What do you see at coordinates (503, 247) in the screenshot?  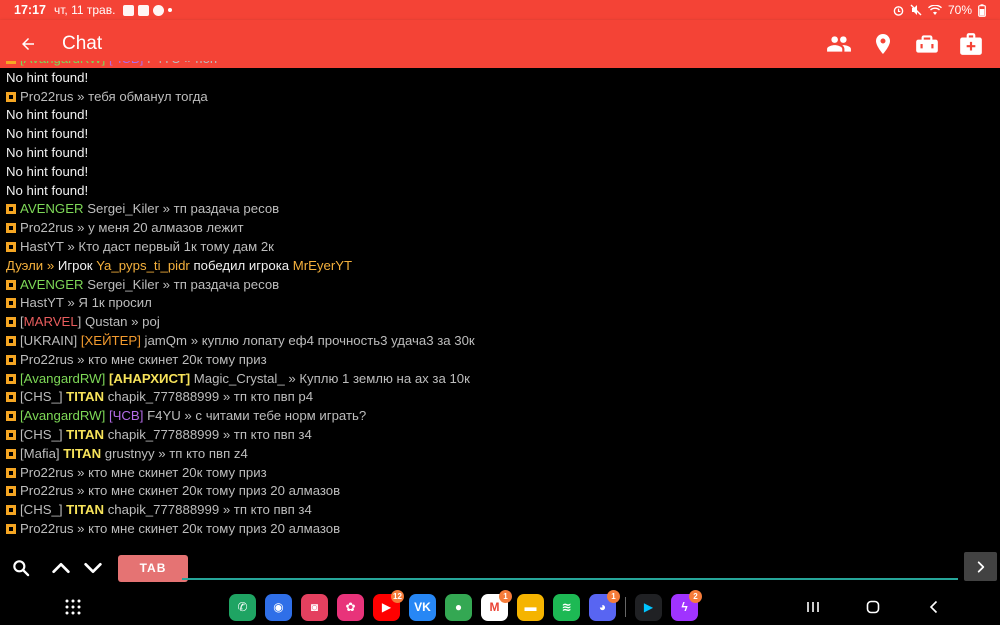 I see `chat-message: HastYT » Кто даст первый 1к тому дам 2к` at bounding box center [503, 247].